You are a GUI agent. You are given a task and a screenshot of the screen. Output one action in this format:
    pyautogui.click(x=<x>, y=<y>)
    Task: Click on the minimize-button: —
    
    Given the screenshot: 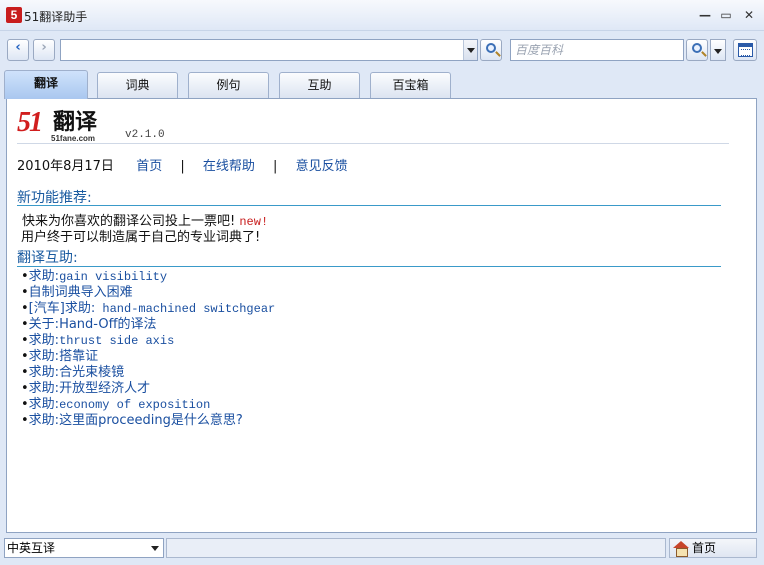 What is the action you would take?
    pyautogui.click(x=705, y=15)
    